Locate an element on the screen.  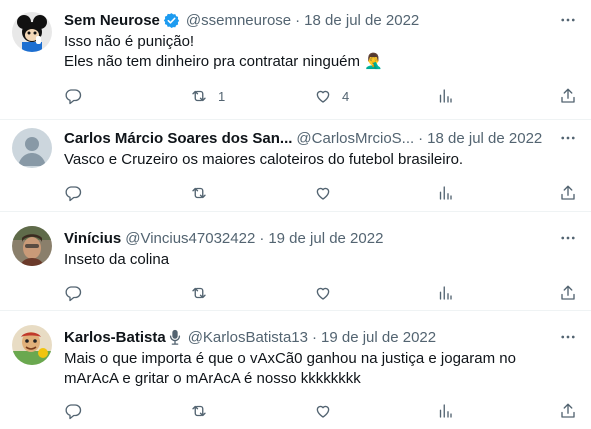
microphone-icon is located at coordinates (175, 337).